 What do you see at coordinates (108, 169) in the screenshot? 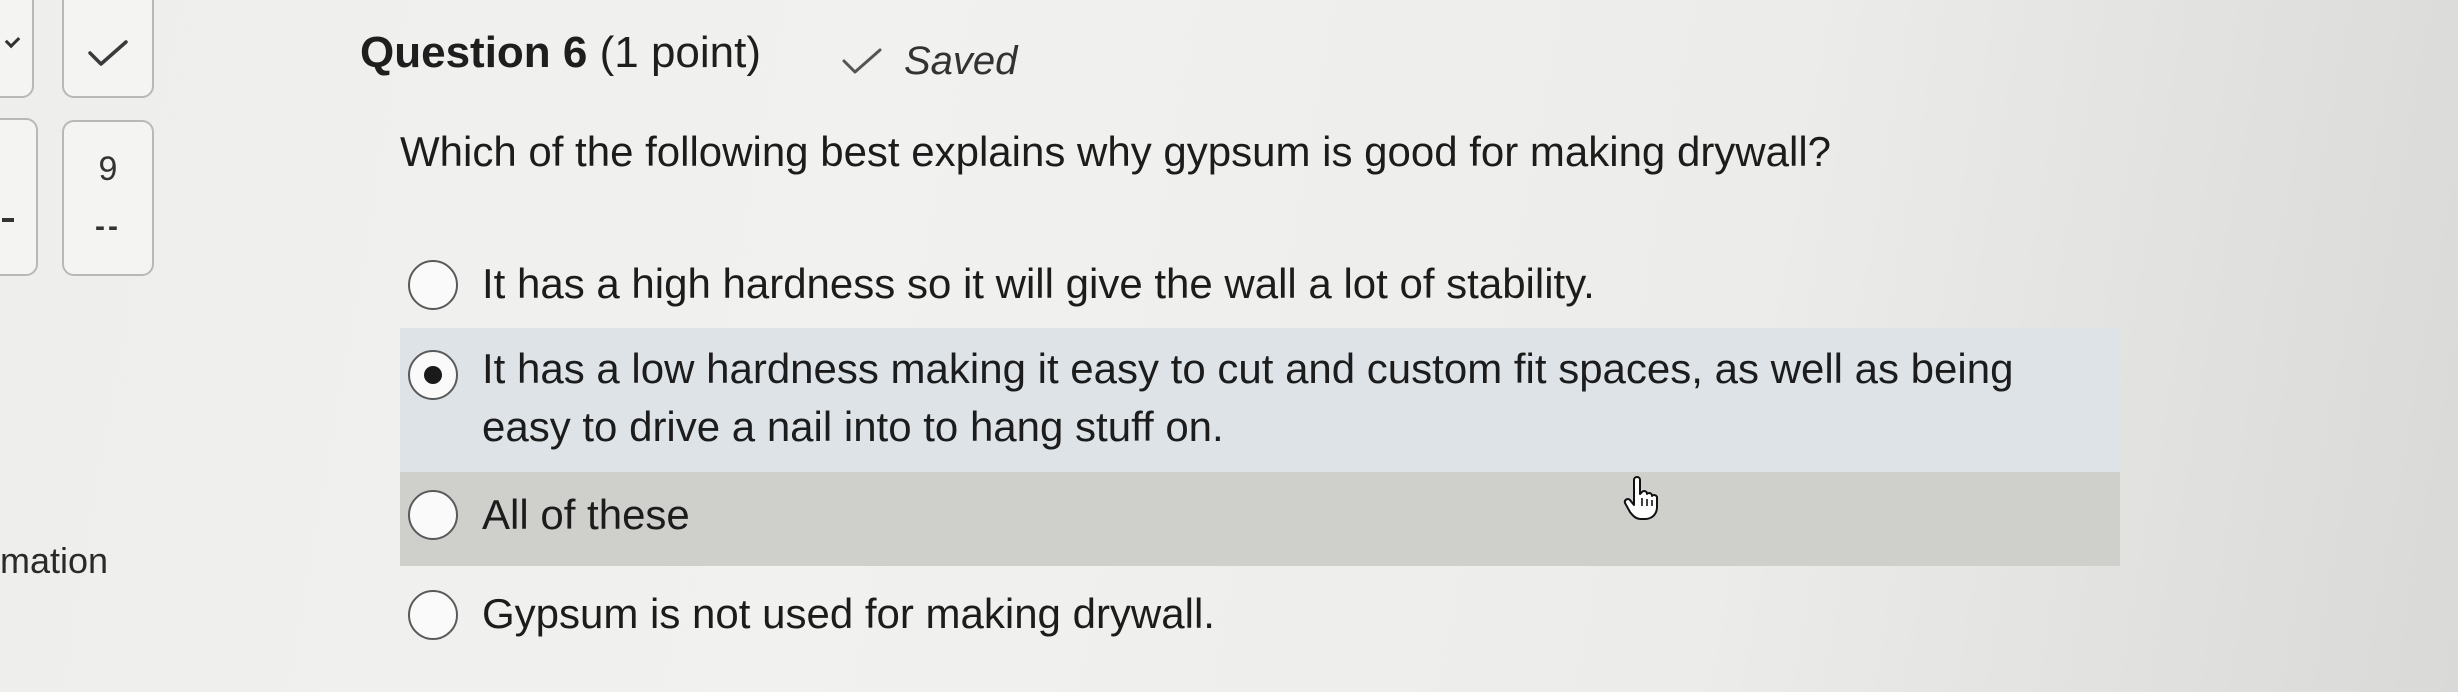
I see `nav-question-number: 9` at bounding box center [108, 169].